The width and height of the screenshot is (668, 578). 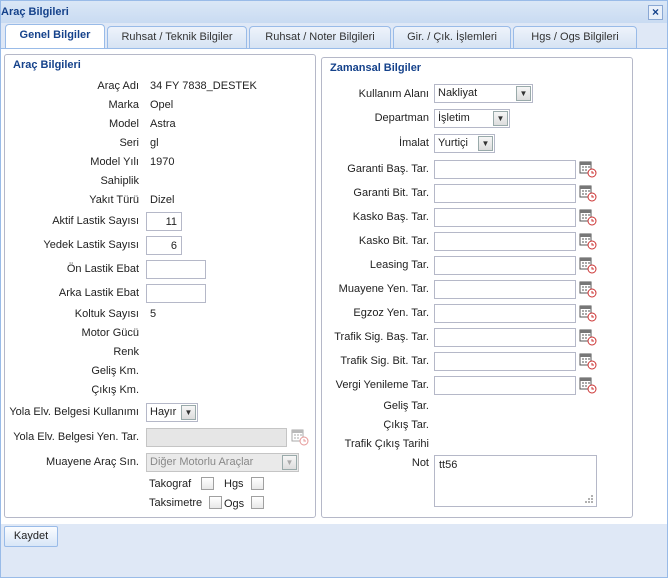 I want to click on title-bar: Araç Bilgileri ×, so click(x=334, y=12).